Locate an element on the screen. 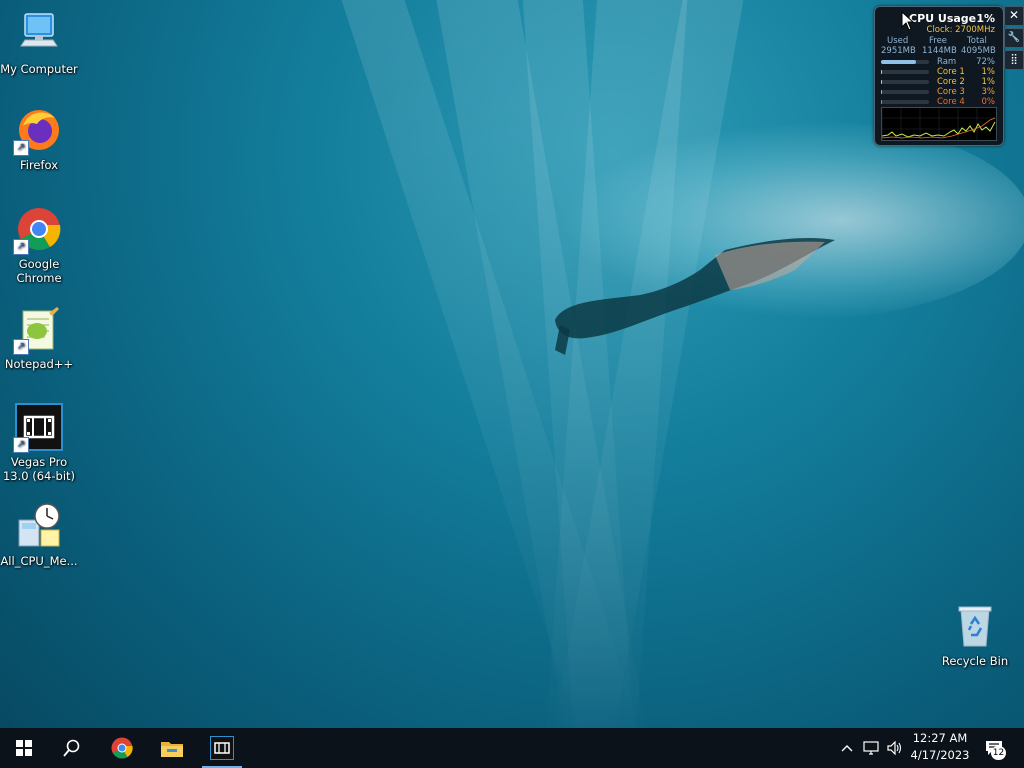  gadget-row-core2: Core 2 1% is located at coordinates (938, 82).